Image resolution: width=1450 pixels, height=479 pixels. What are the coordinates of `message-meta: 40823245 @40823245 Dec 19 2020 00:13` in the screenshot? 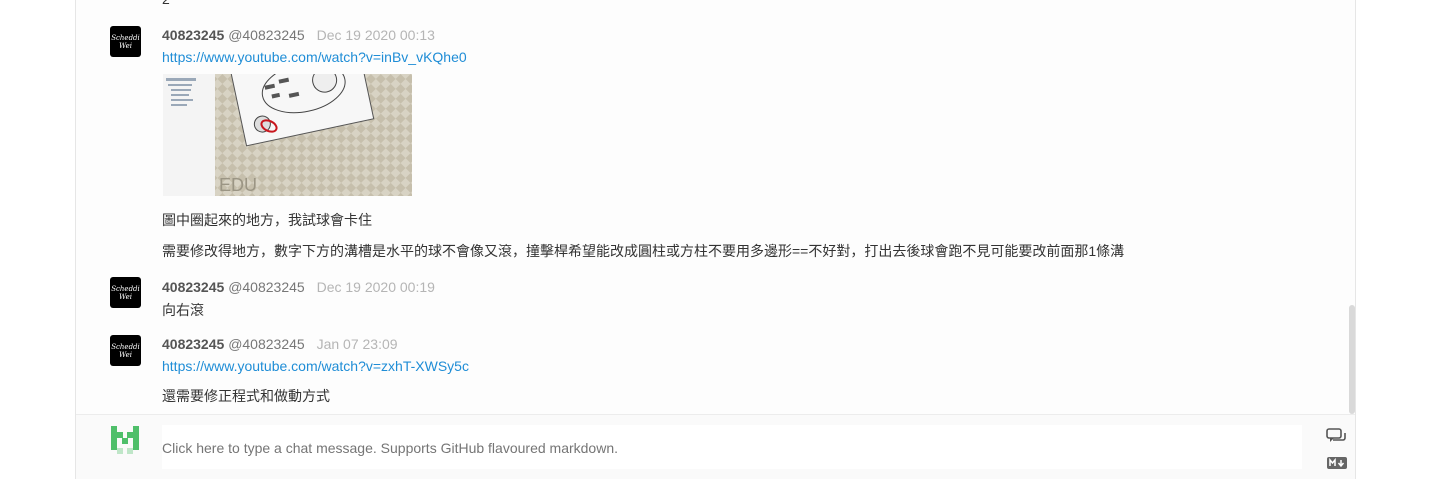 It's located at (298, 35).